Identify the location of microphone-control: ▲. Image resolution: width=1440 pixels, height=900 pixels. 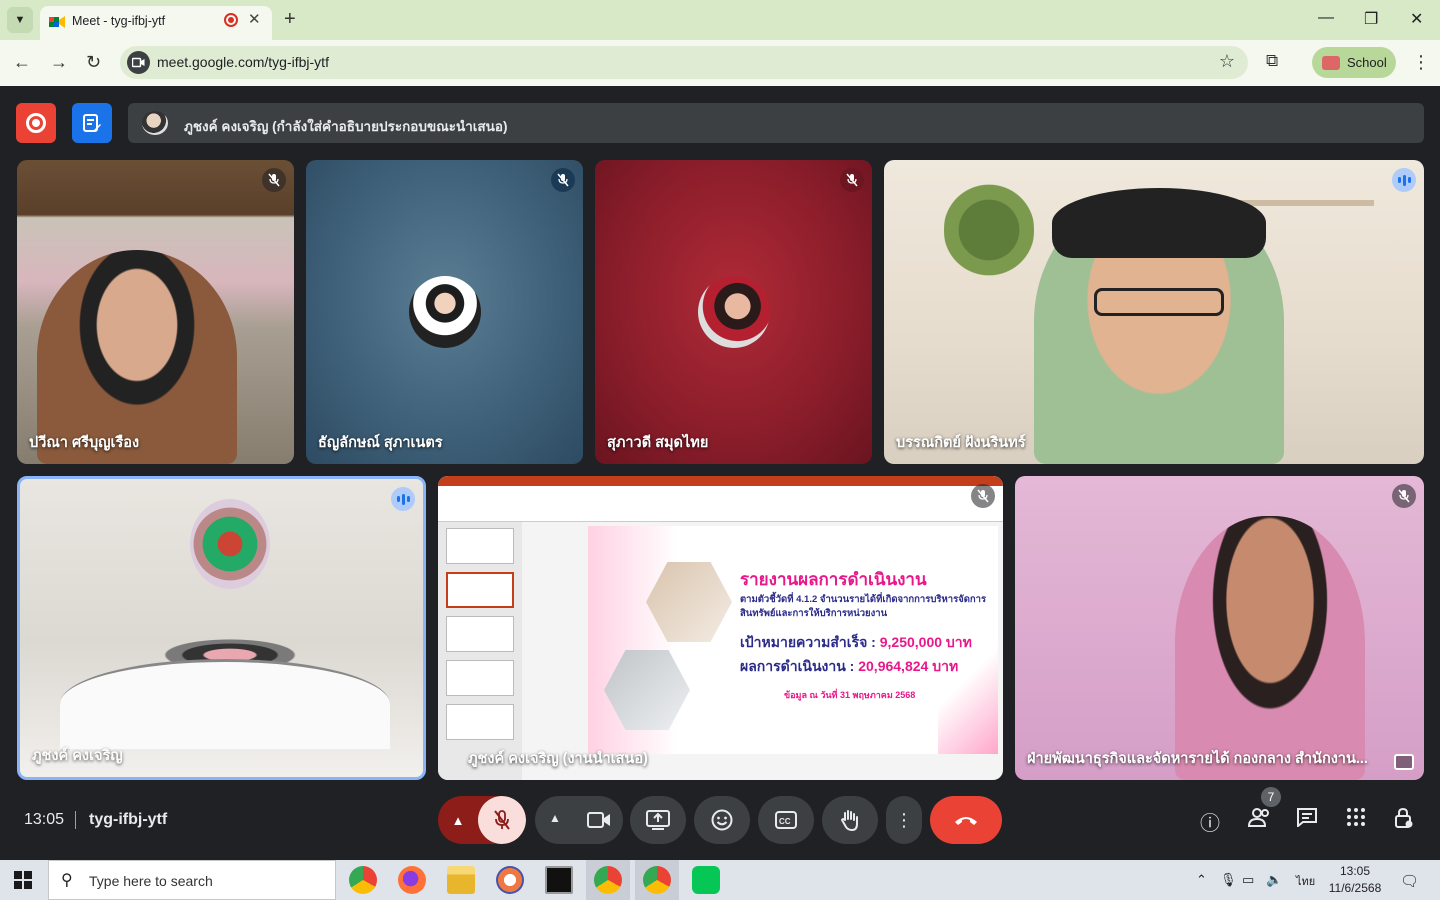
(482, 820).